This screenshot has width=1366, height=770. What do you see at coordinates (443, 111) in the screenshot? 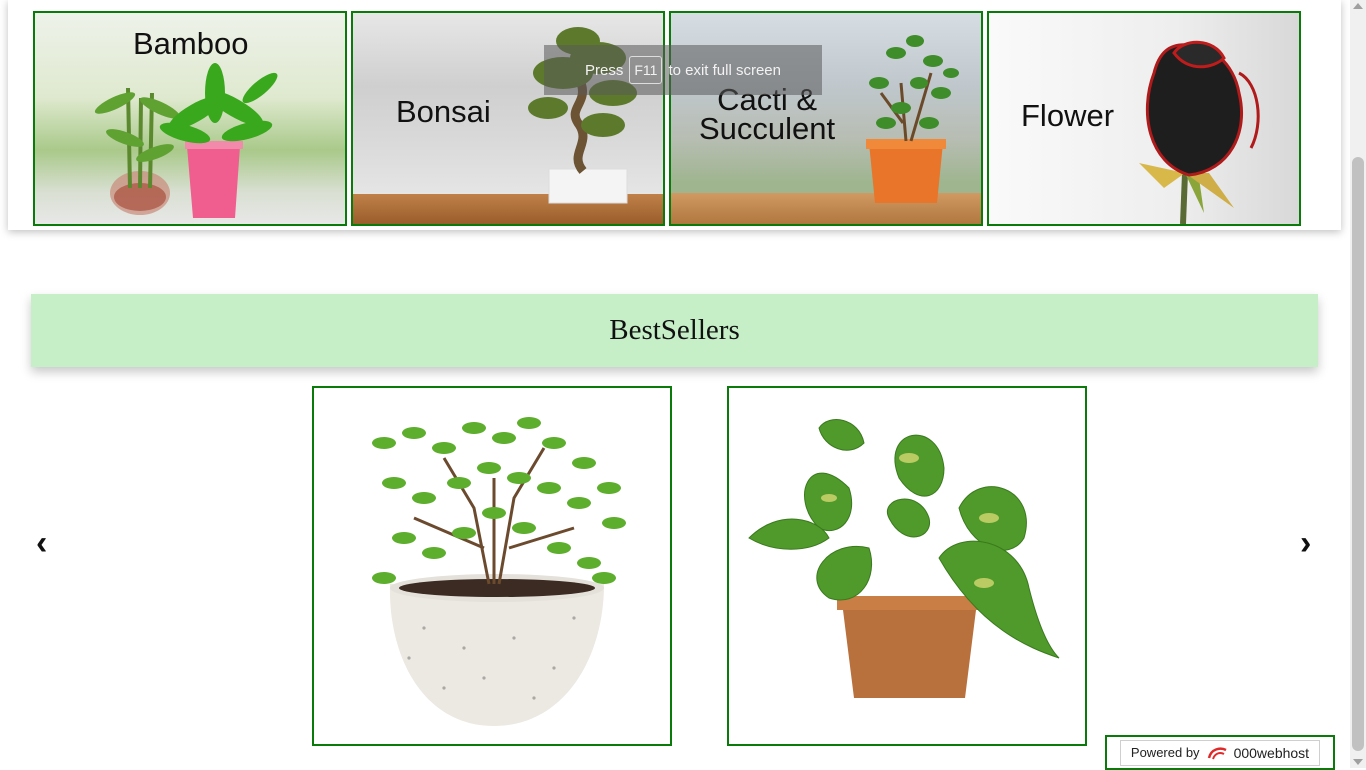
I see `category-label-bonsai: Bonsai` at bounding box center [443, 111].